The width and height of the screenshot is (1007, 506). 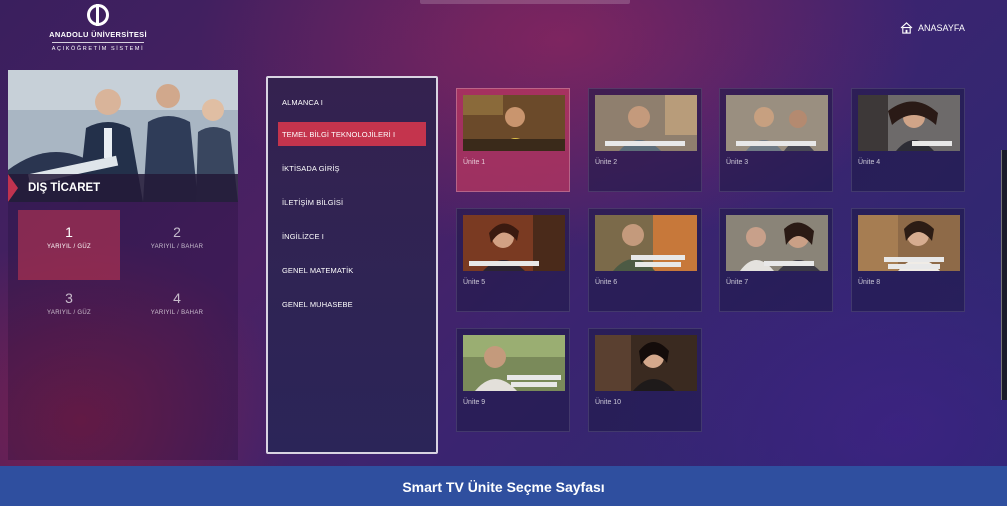 I want to click on logo-divider, so click(x=98, y=42).